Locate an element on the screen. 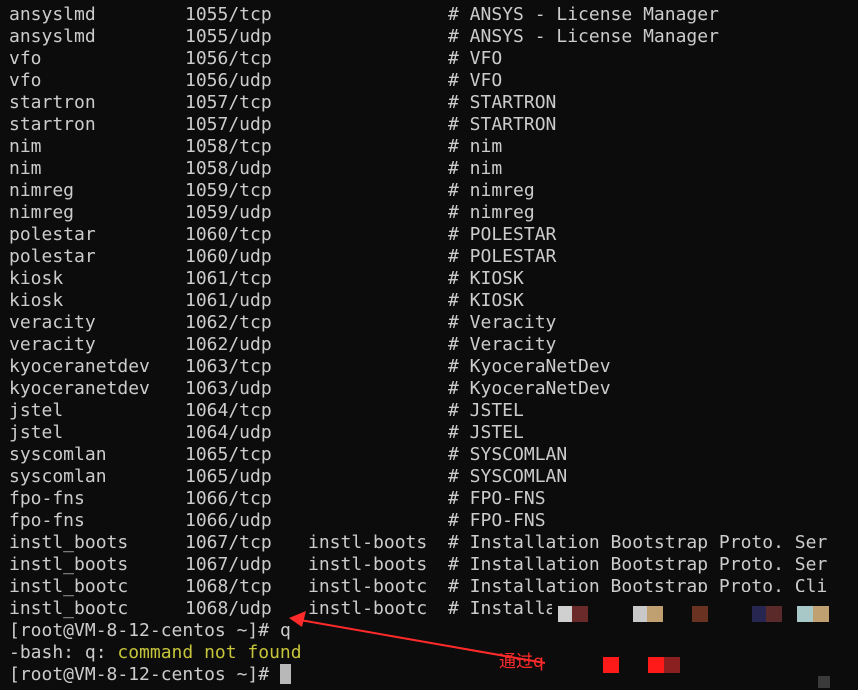 Image resolution: width=858 pixels, height=690 pixels. text-cursor is located at coordinates (285, 674).